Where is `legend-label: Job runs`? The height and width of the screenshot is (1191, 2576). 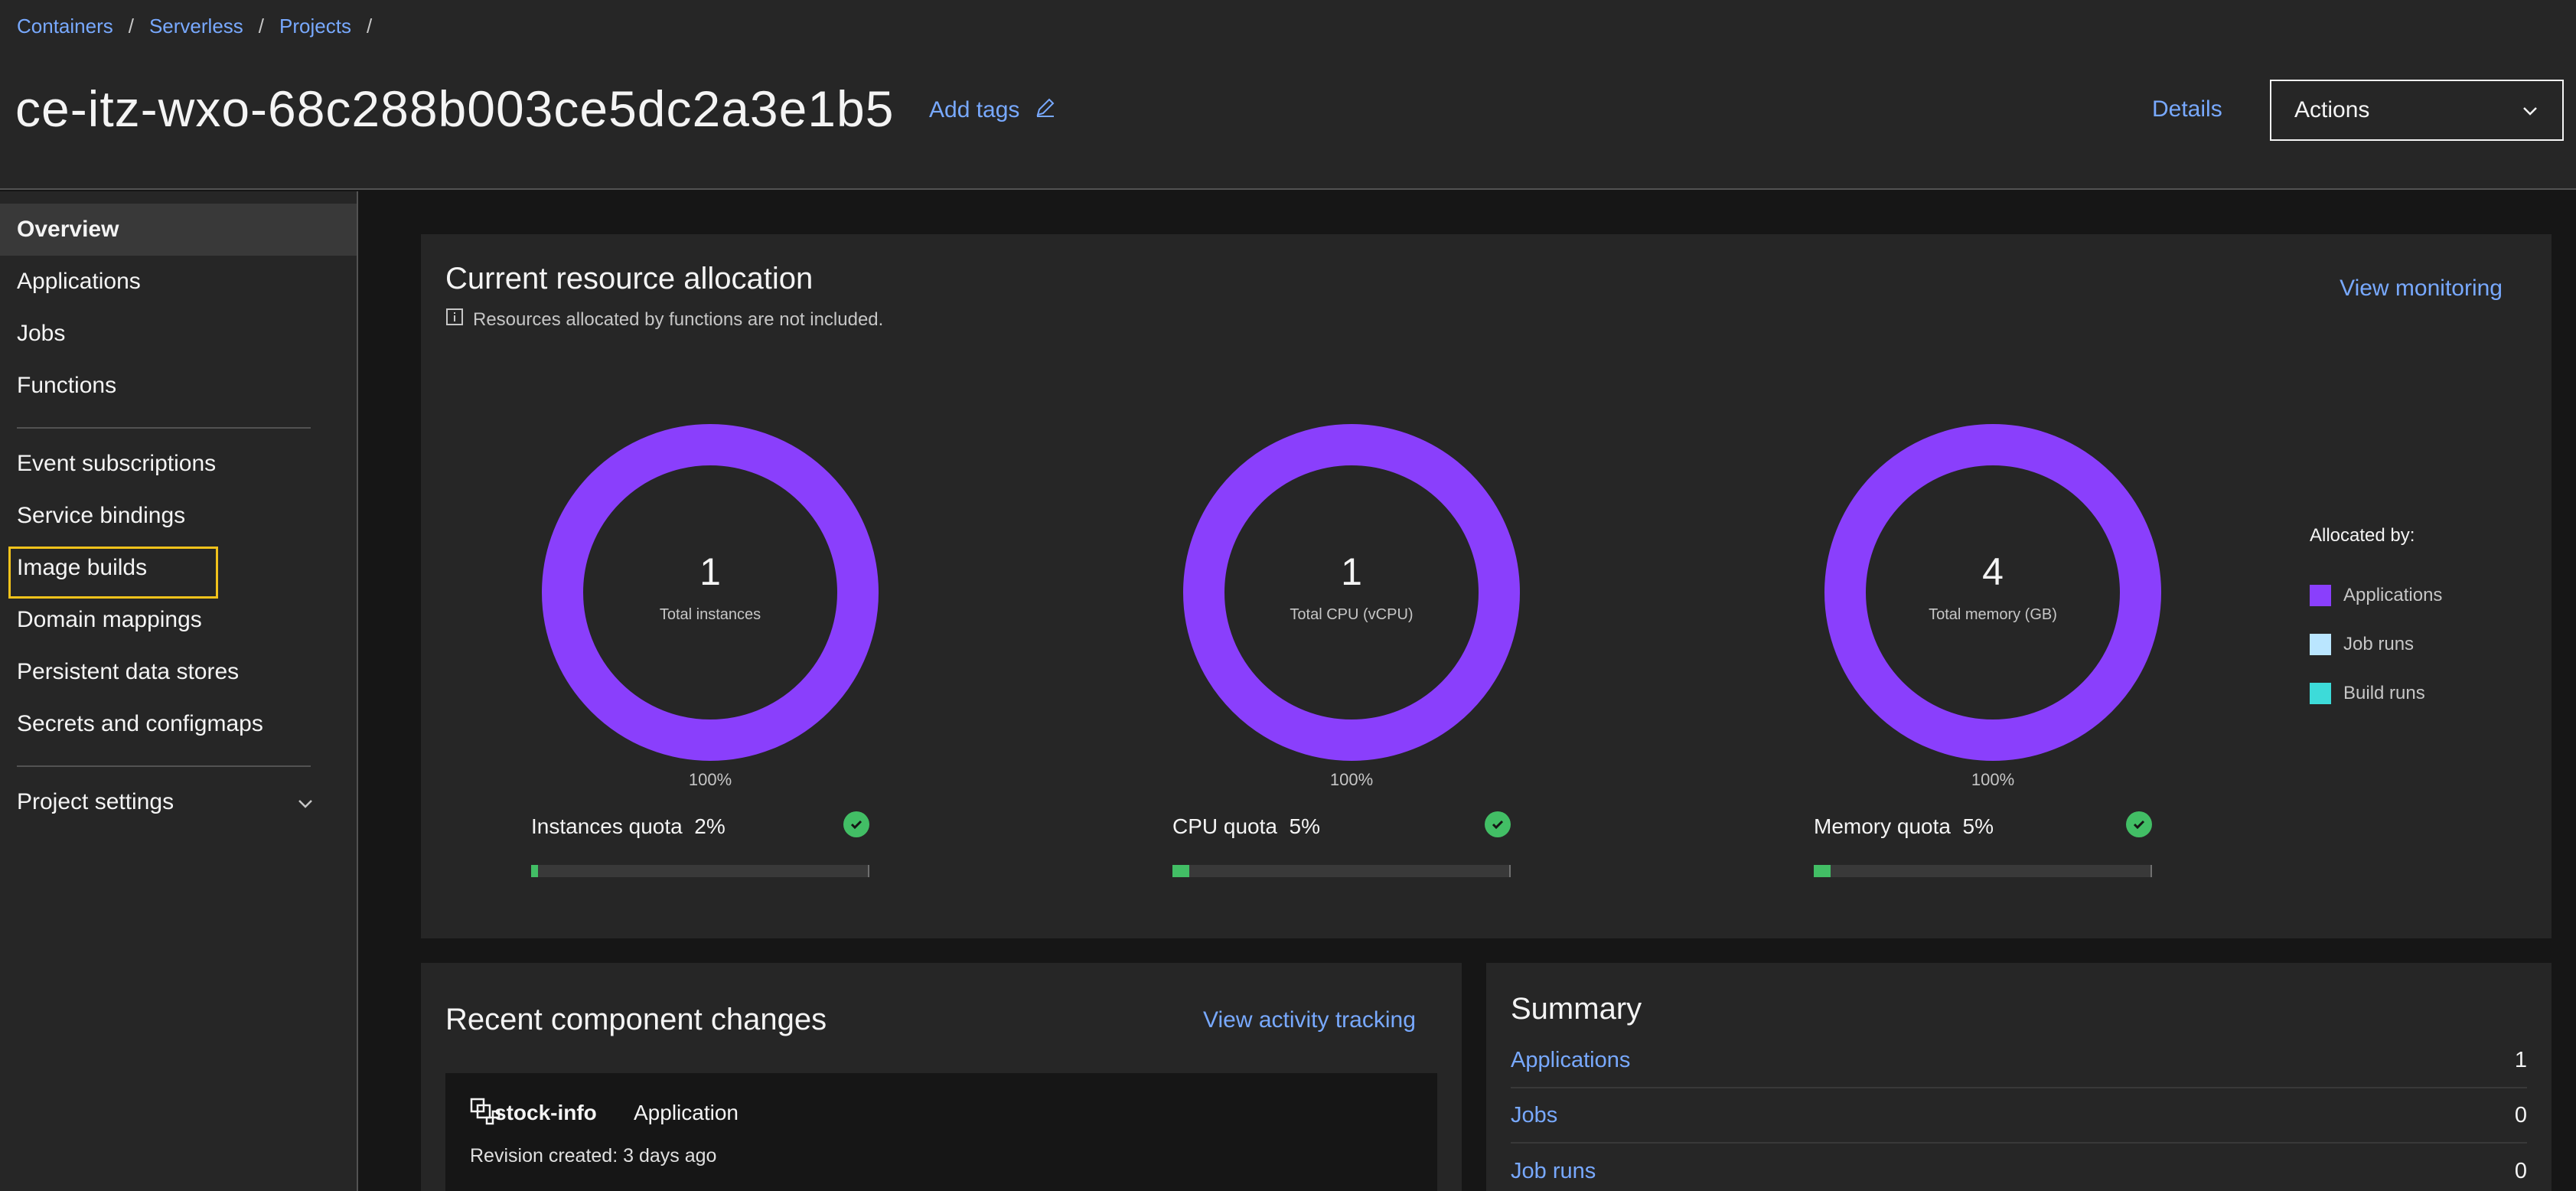
legend-label: Job runs is located at coordinates (2379, 644).